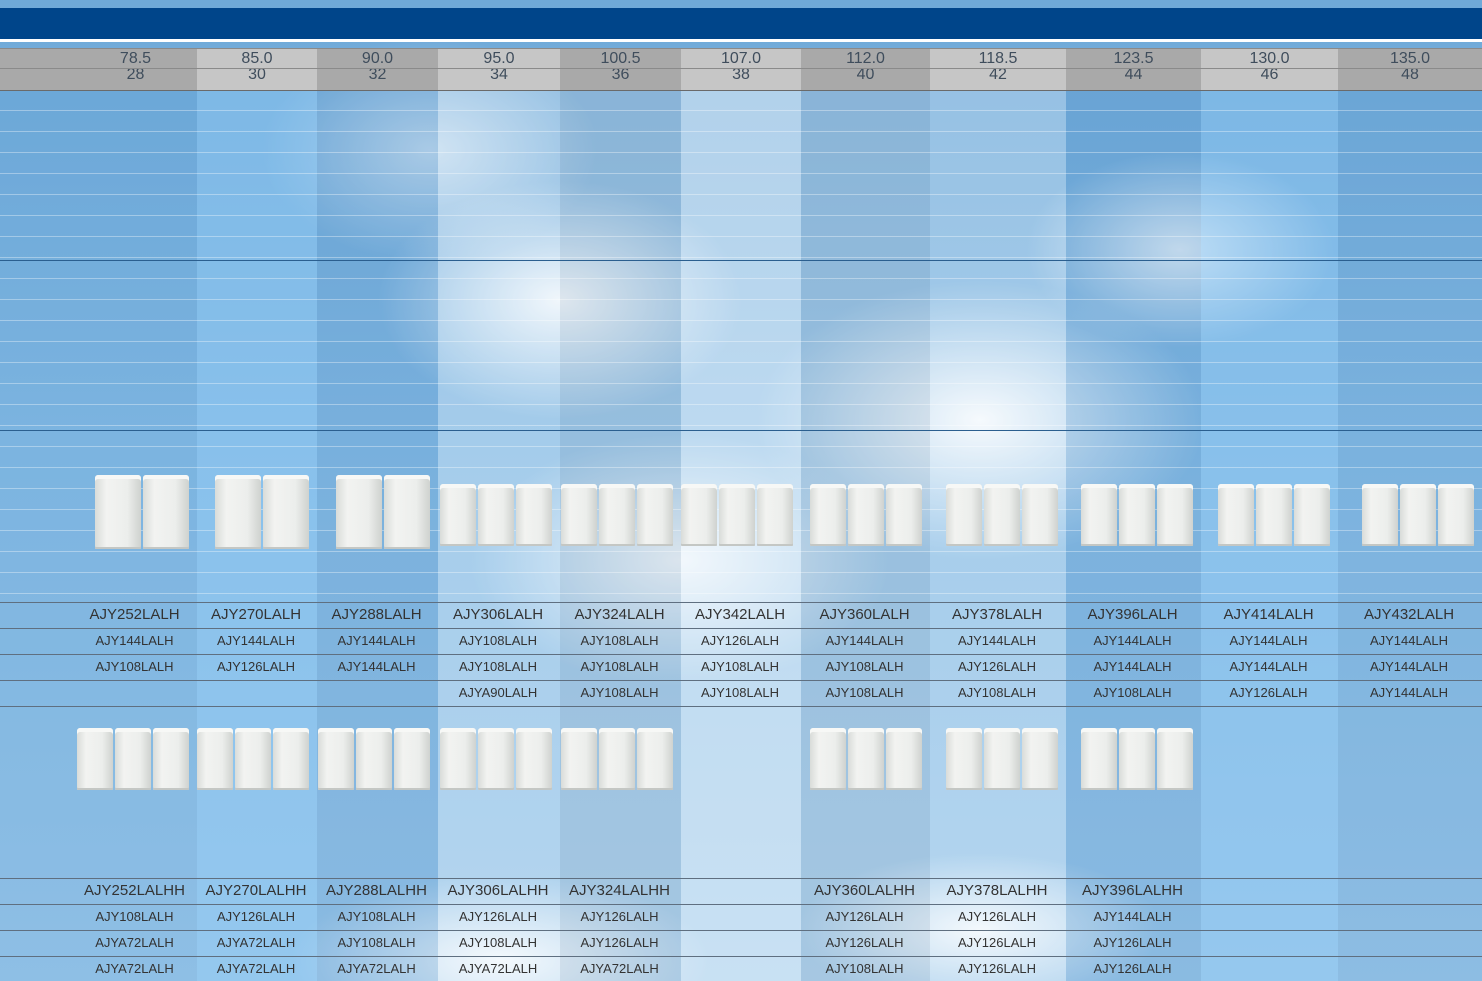 This screenshot has height=981, width=1482. I want to click on model-name: AJY378LALHH, so click(997, 890).